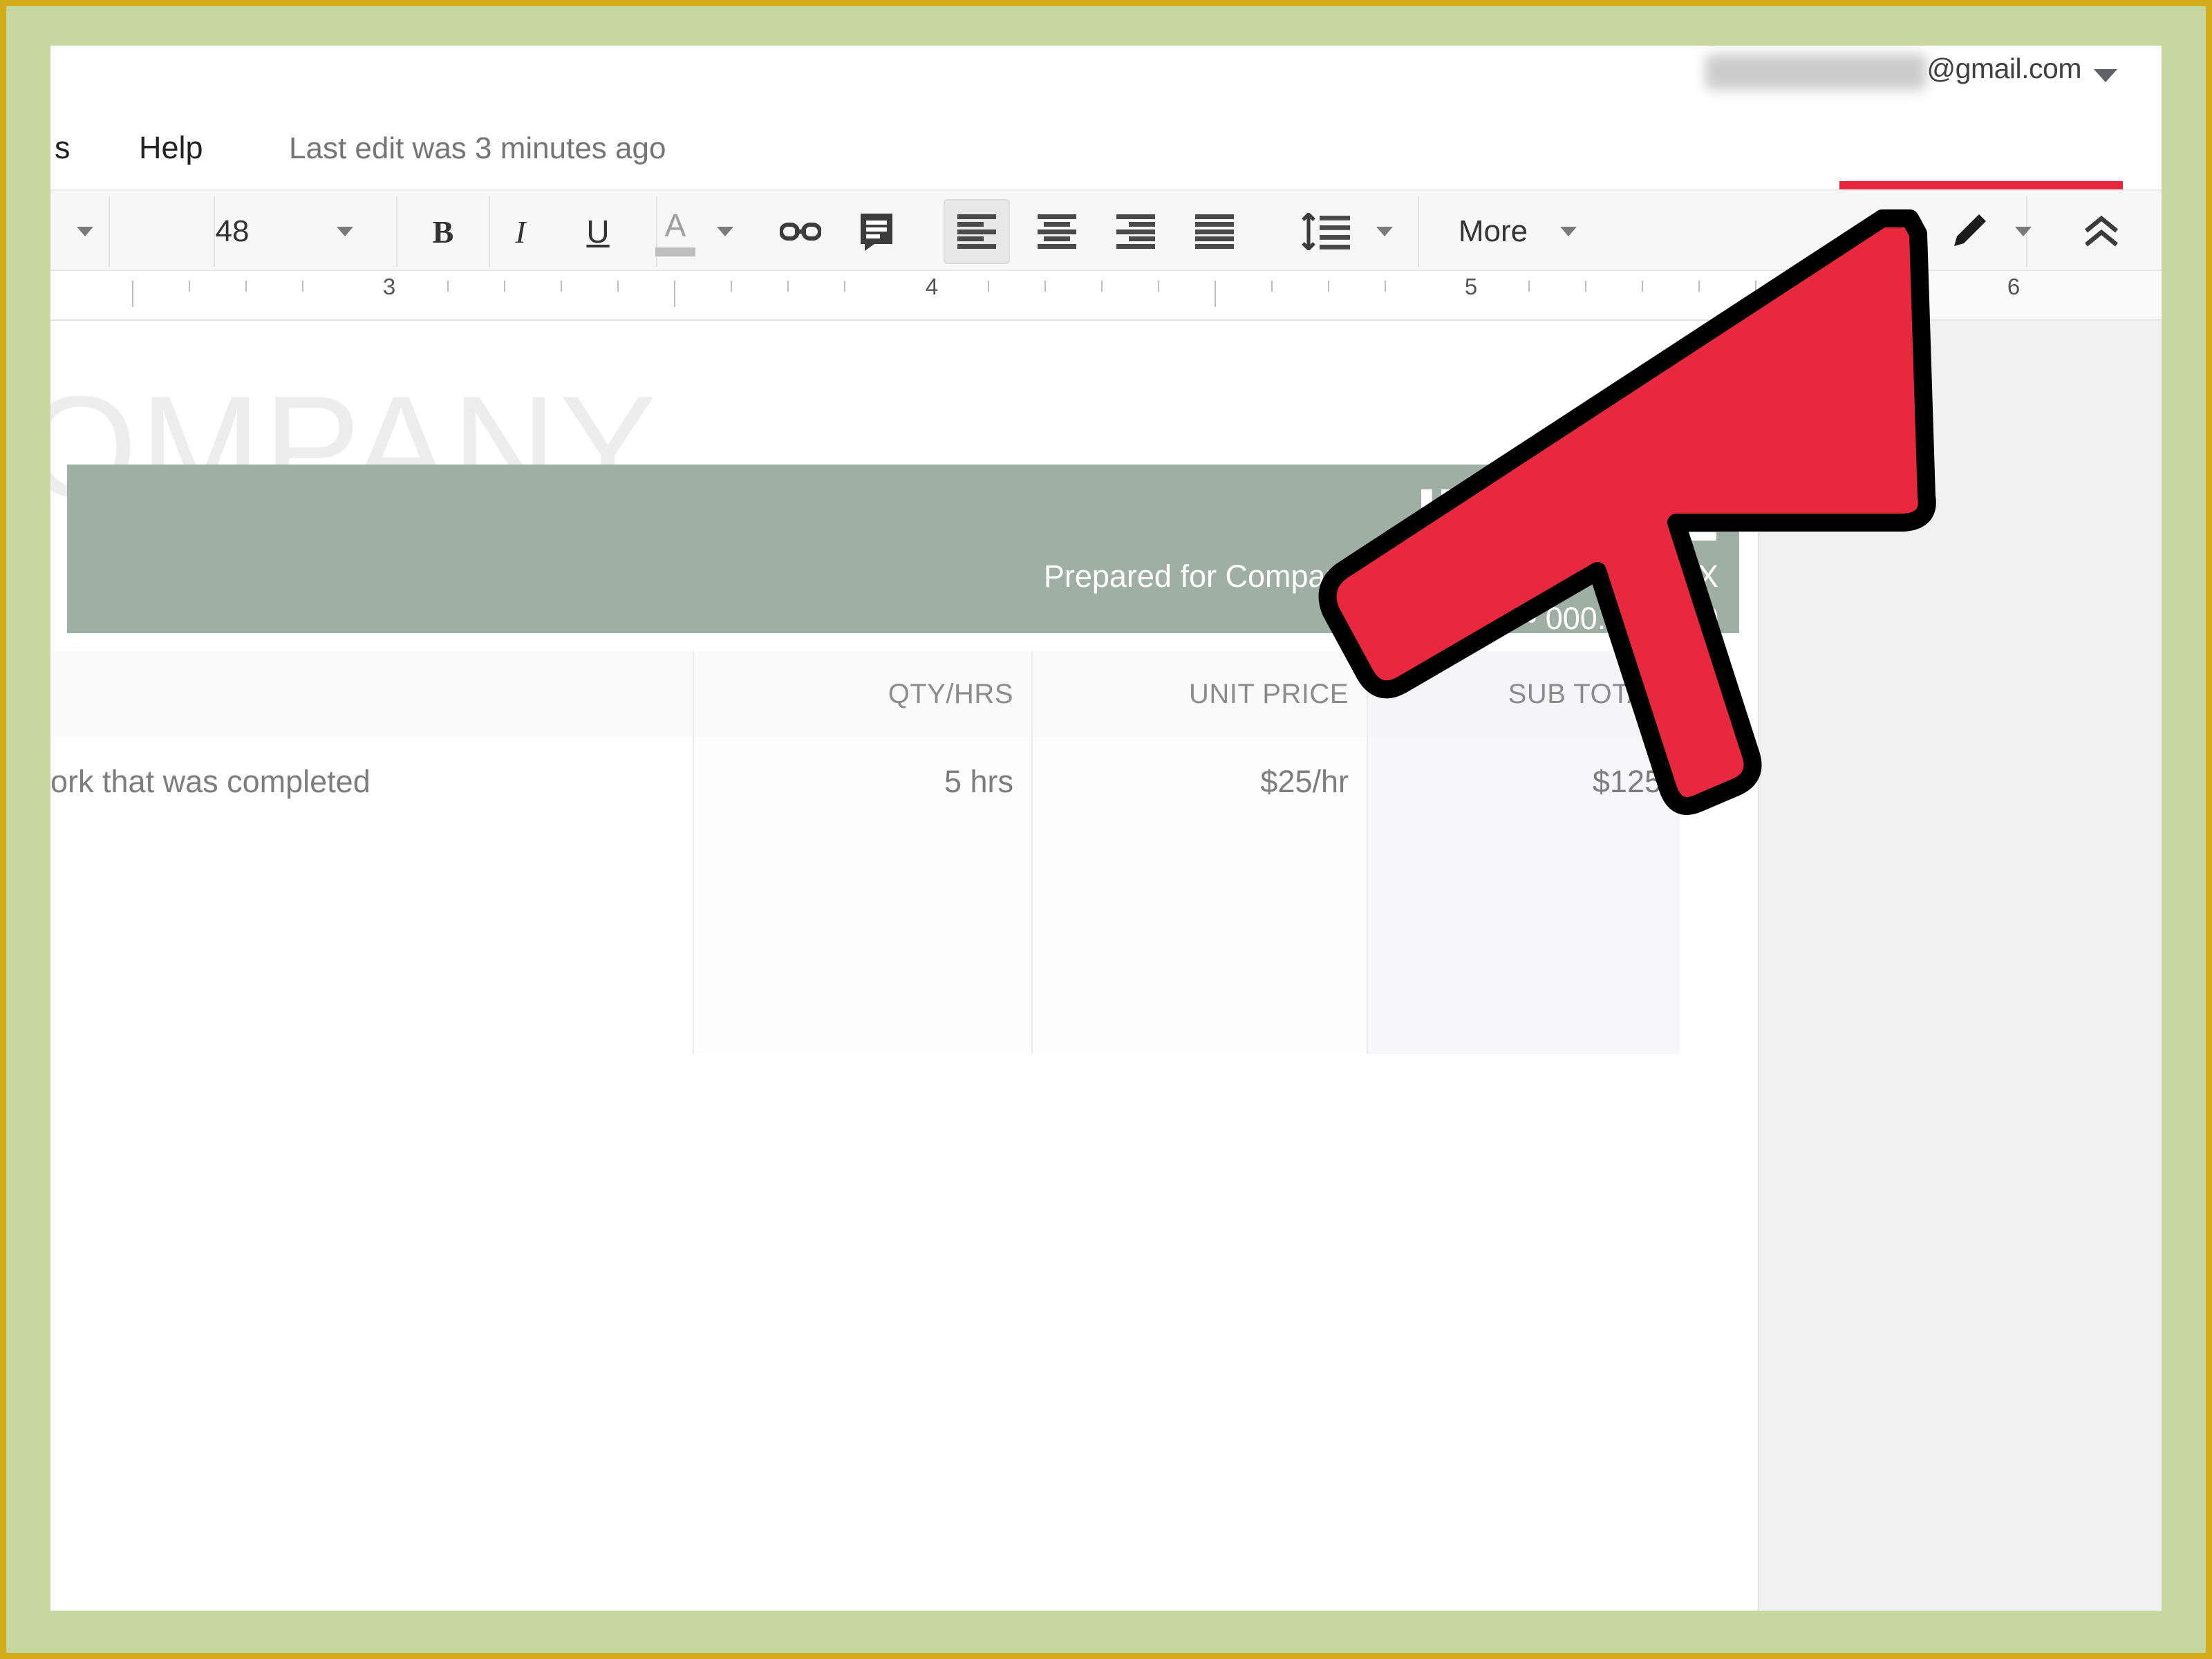 The image size is (2212, 1659). I want to click on ruler-number: 3, so click(389, 286).